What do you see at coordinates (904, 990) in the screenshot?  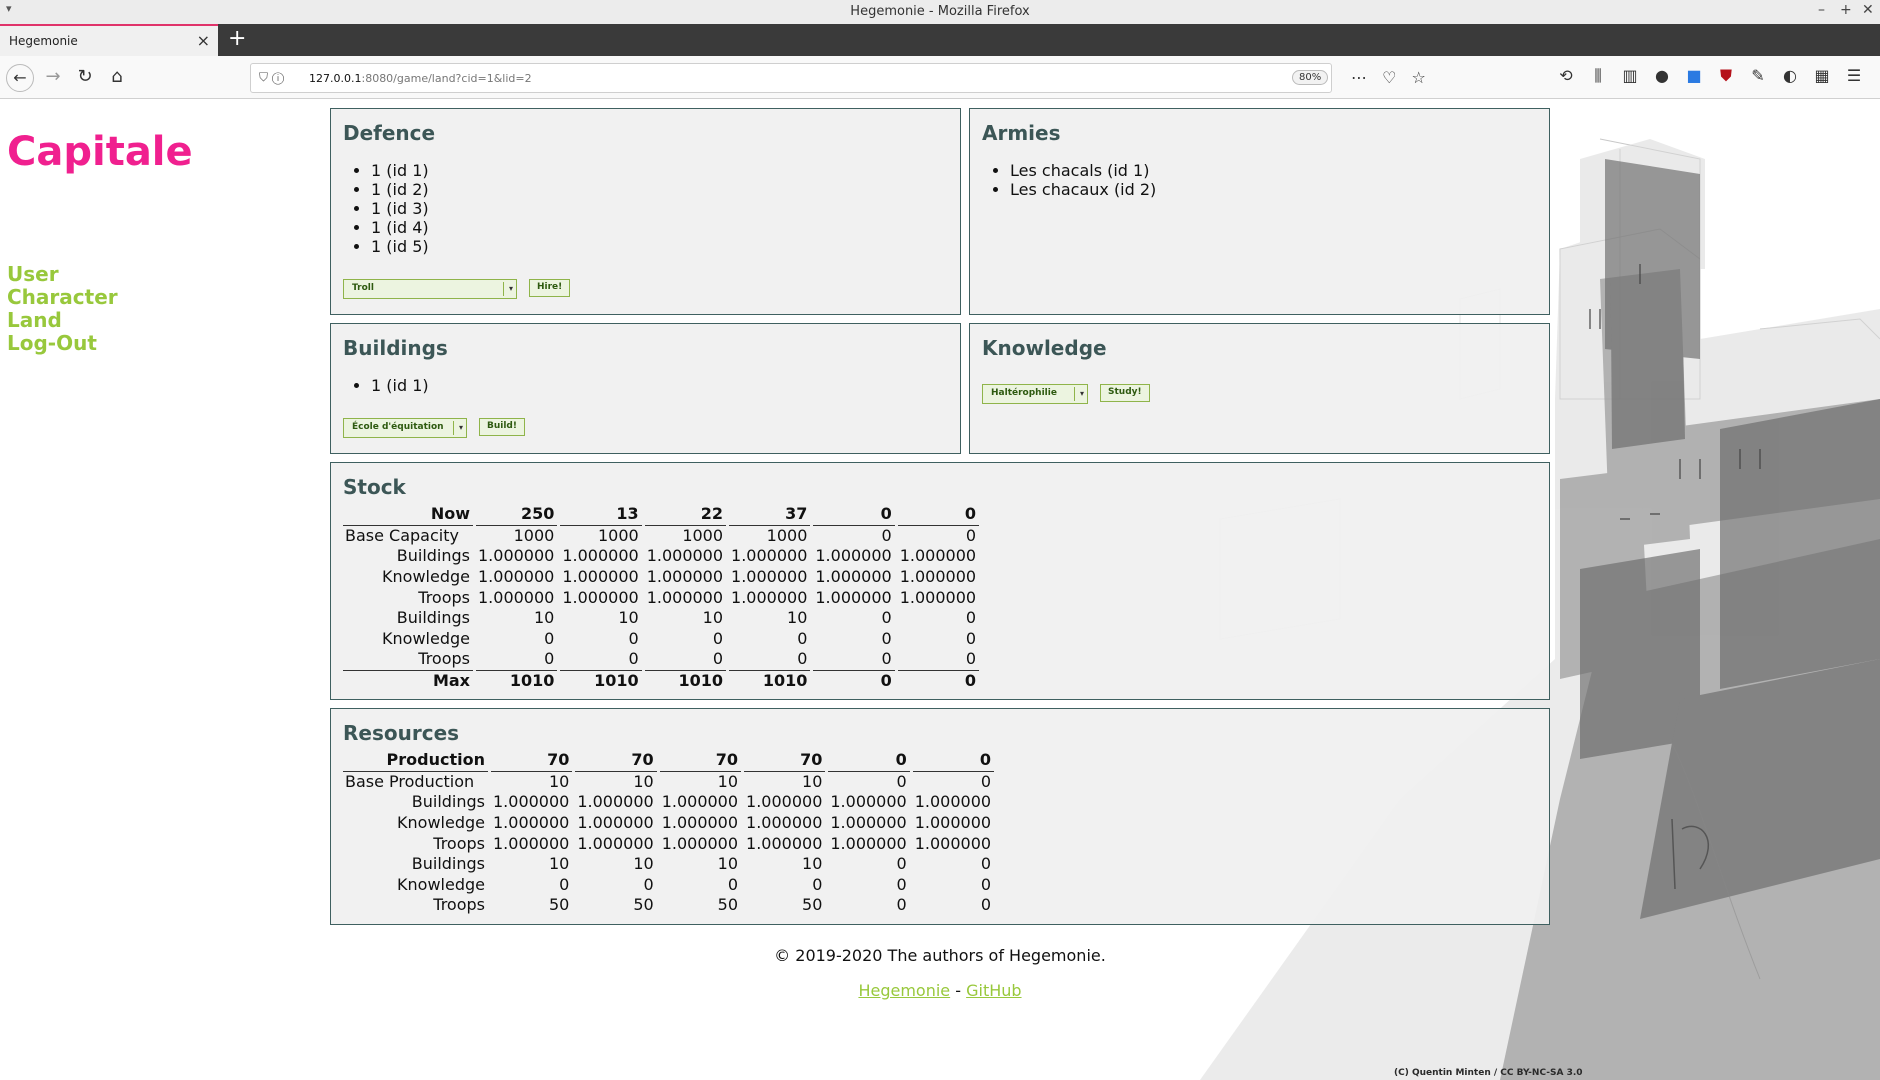 I see `hegemonie-link: Hegemonie` at bounding box center [904, 990].